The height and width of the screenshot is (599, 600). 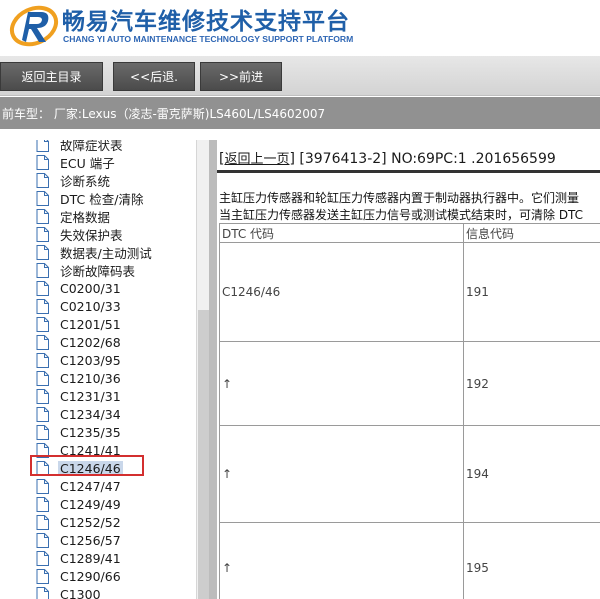 What do you see at coordinates (80, 592) in the screenshot?
I see `tree-item-label: C1300` at bounding box center [80, 592].